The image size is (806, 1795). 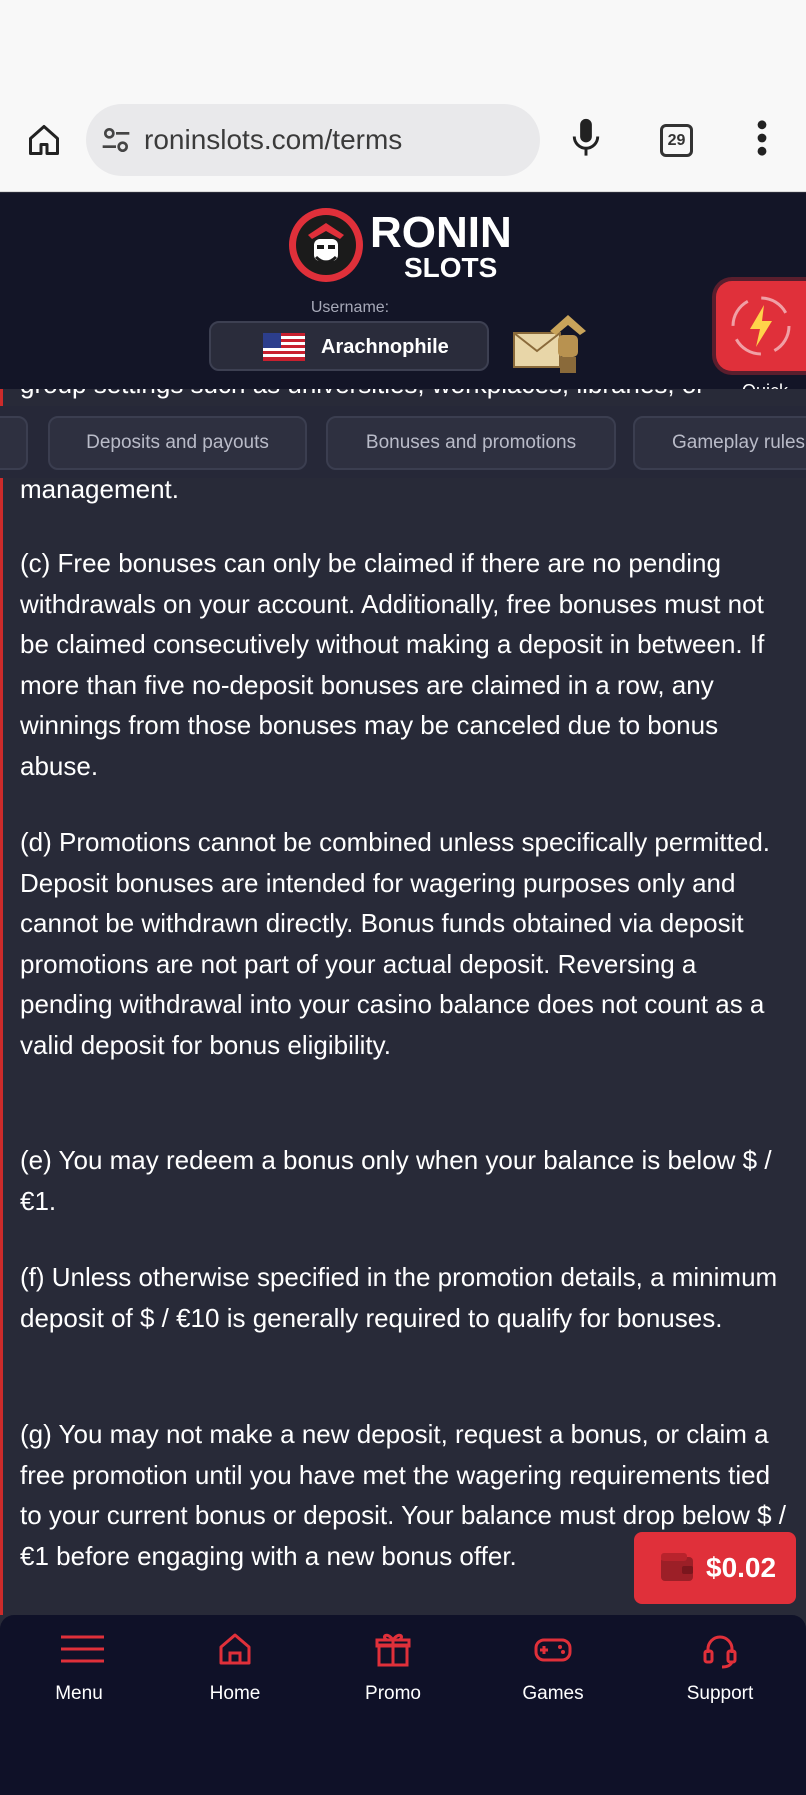 What do you see at coordinates (677, 1567) in the screenshot?
I see `wallet-icon` at bounding box center [677, 1567].